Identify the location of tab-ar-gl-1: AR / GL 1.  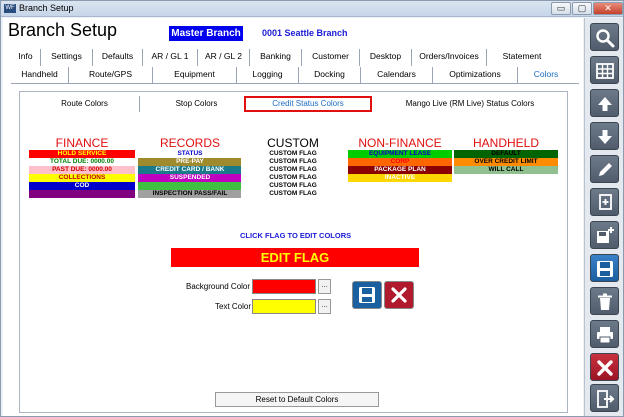
(170, 57).